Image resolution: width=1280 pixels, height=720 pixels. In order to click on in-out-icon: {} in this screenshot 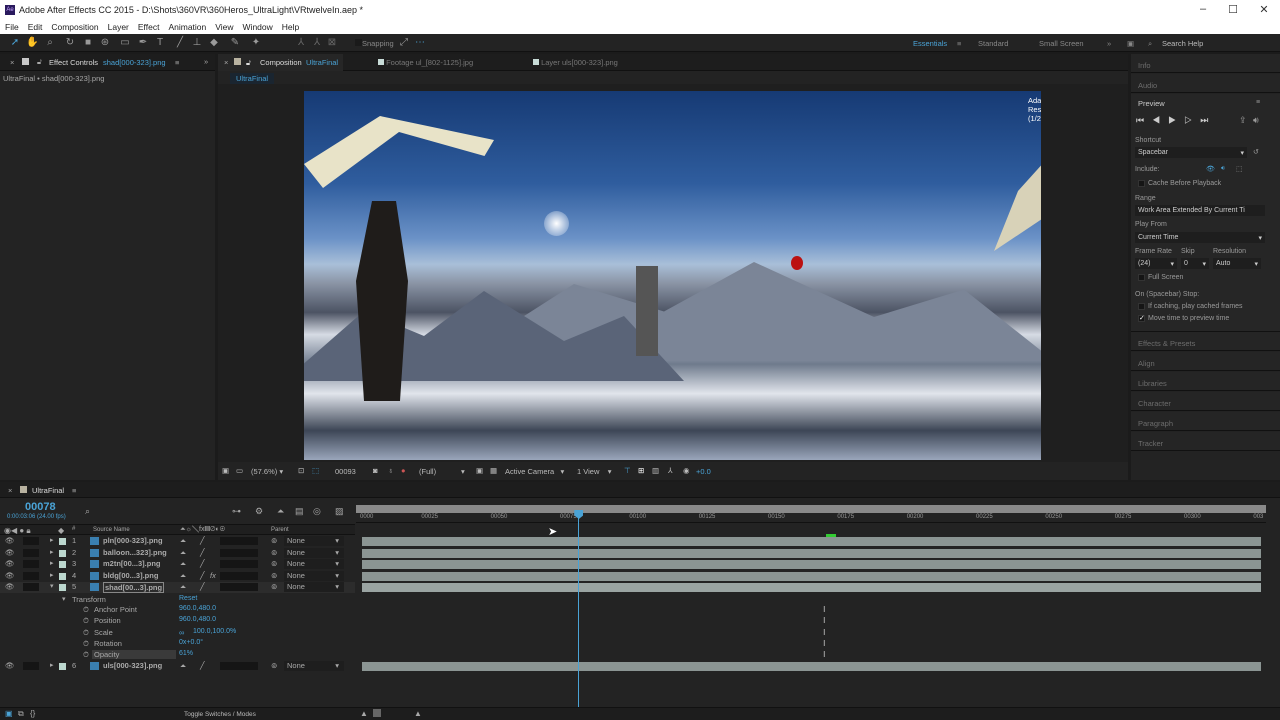, I will do `click(32, 713)`.